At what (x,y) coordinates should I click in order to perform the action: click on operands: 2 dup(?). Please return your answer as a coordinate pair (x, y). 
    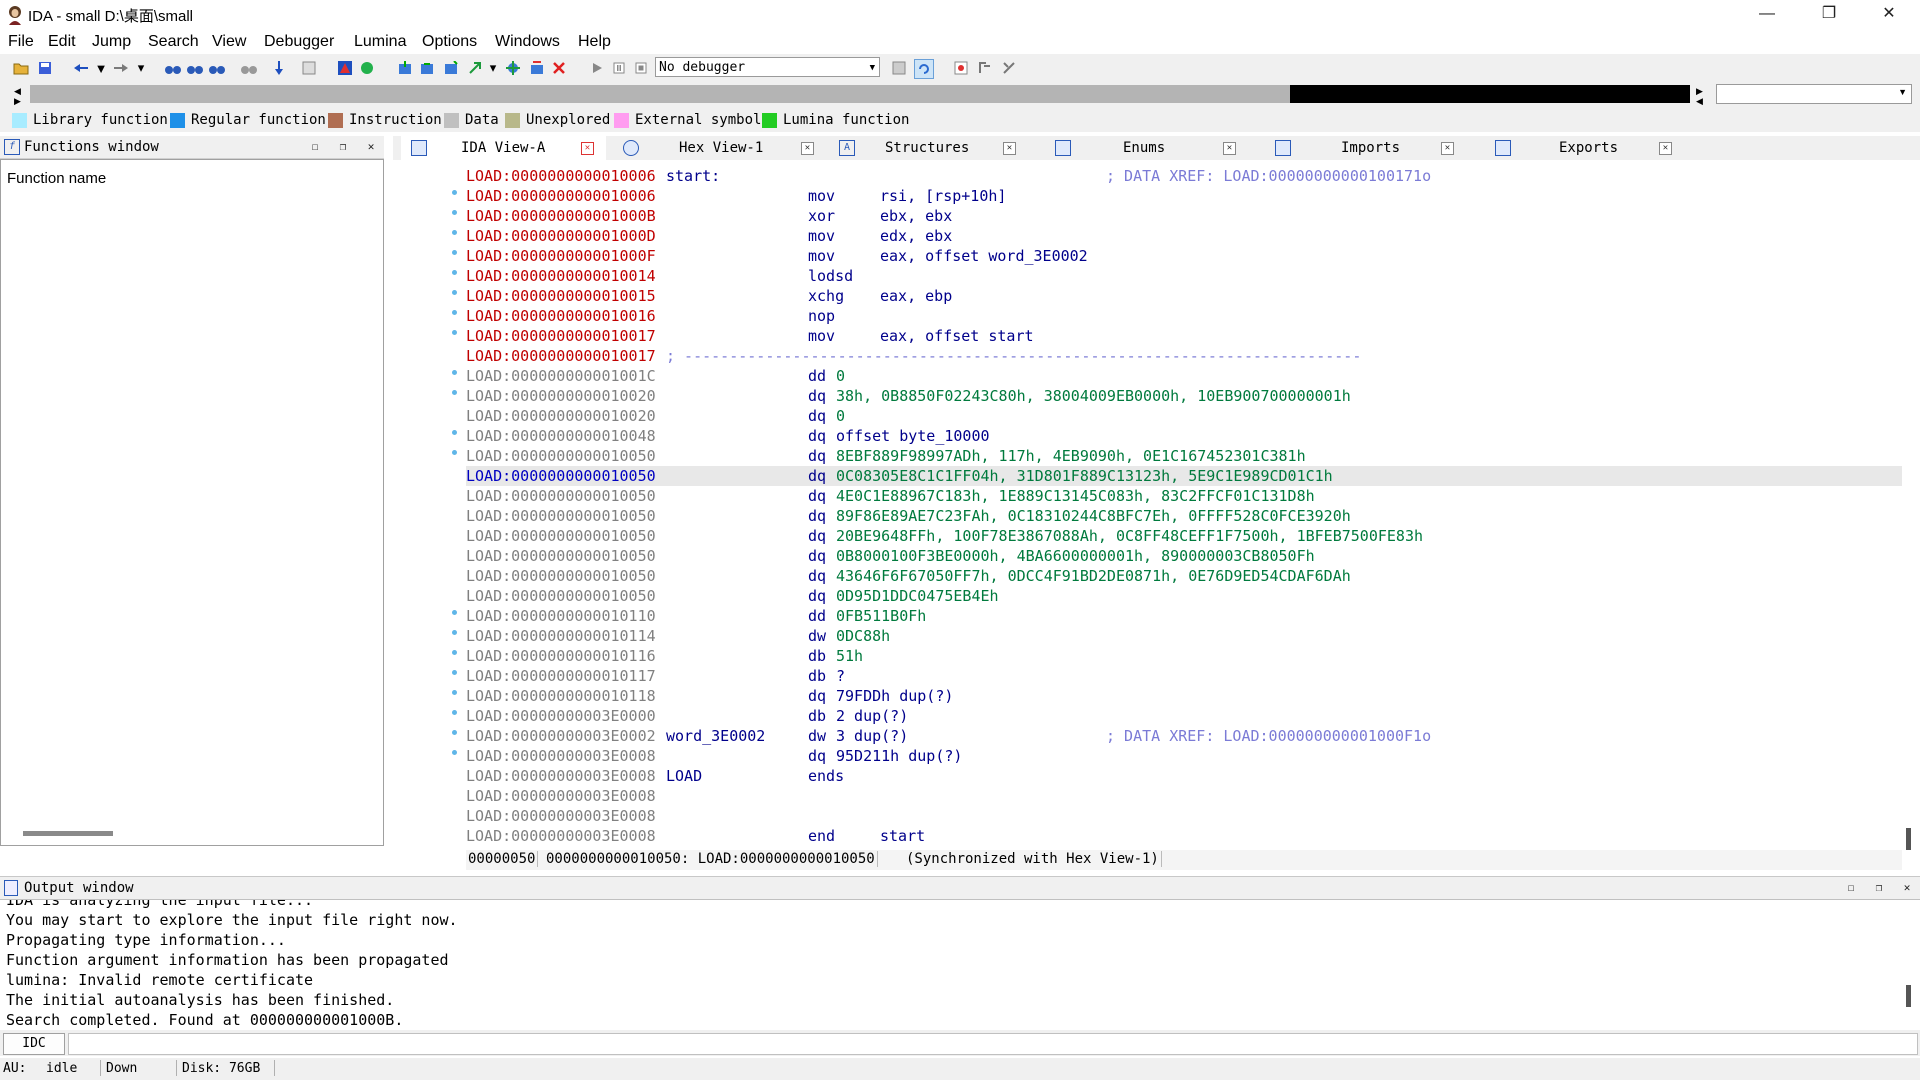
    Looking at the image, I should click on (872, 716).